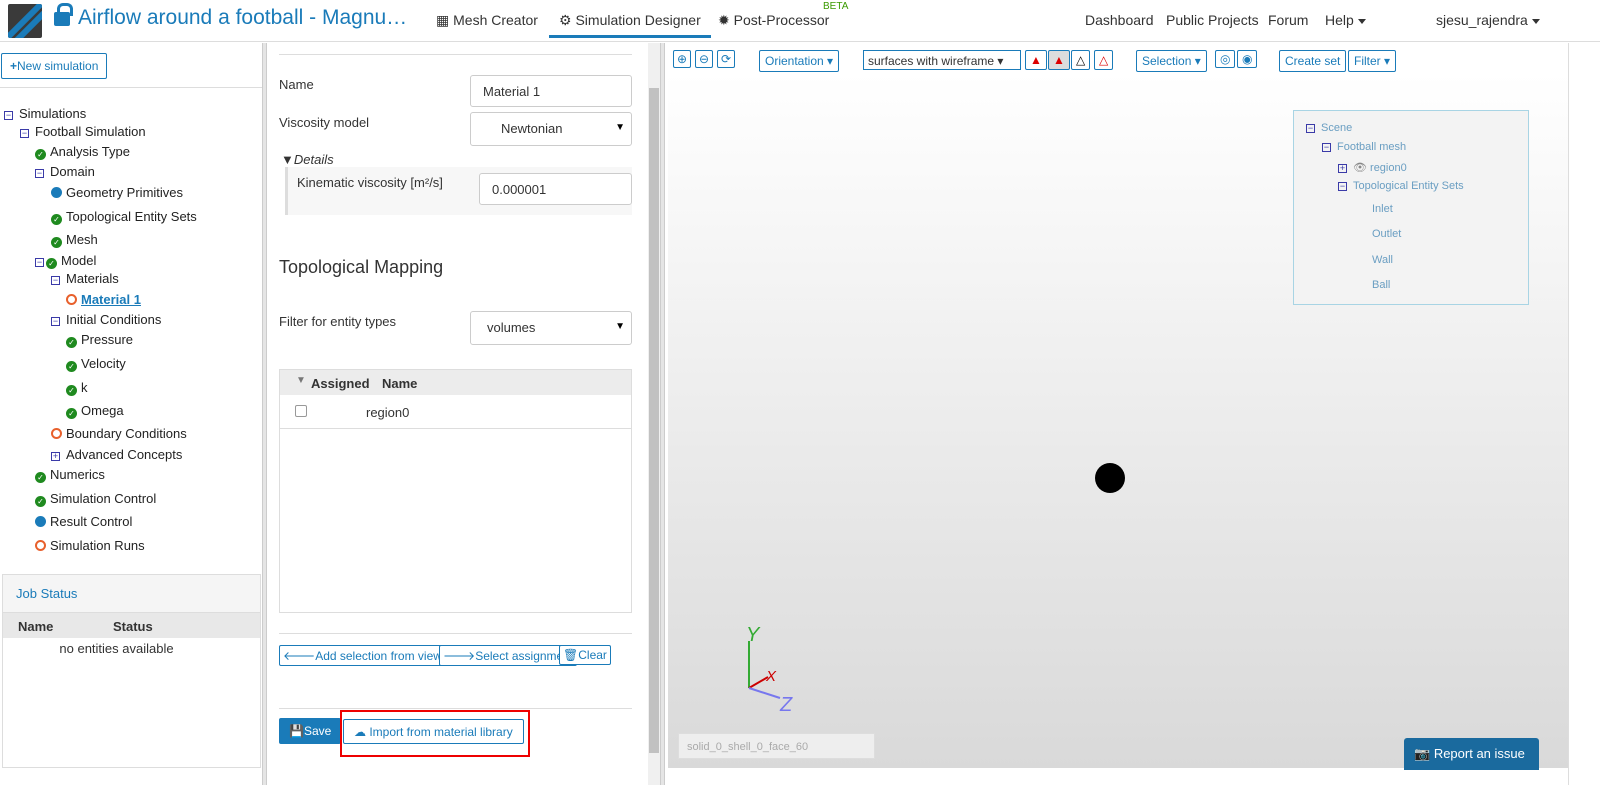 This screenshot has width=1600, height=785. What do you see at coordinates (85, 278) in the screenshot?
I see `tree-item: − Materials` at bounding box center [85, 278].